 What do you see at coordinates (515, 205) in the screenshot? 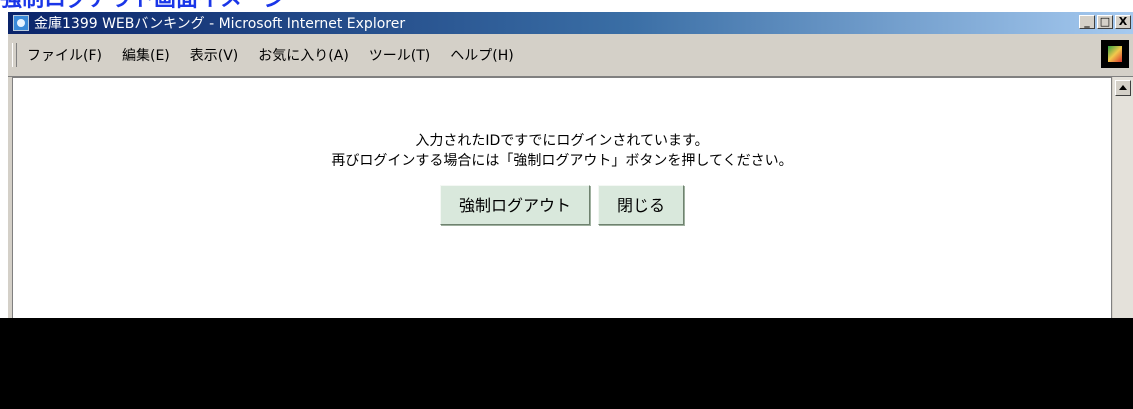
I see `force-logout-button: 強制ログアウト` at bounding box center [515, 205].